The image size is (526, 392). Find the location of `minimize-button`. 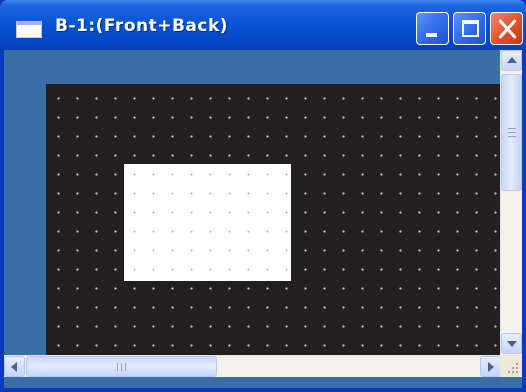

minimize-button is located at coordinates (432, 28).